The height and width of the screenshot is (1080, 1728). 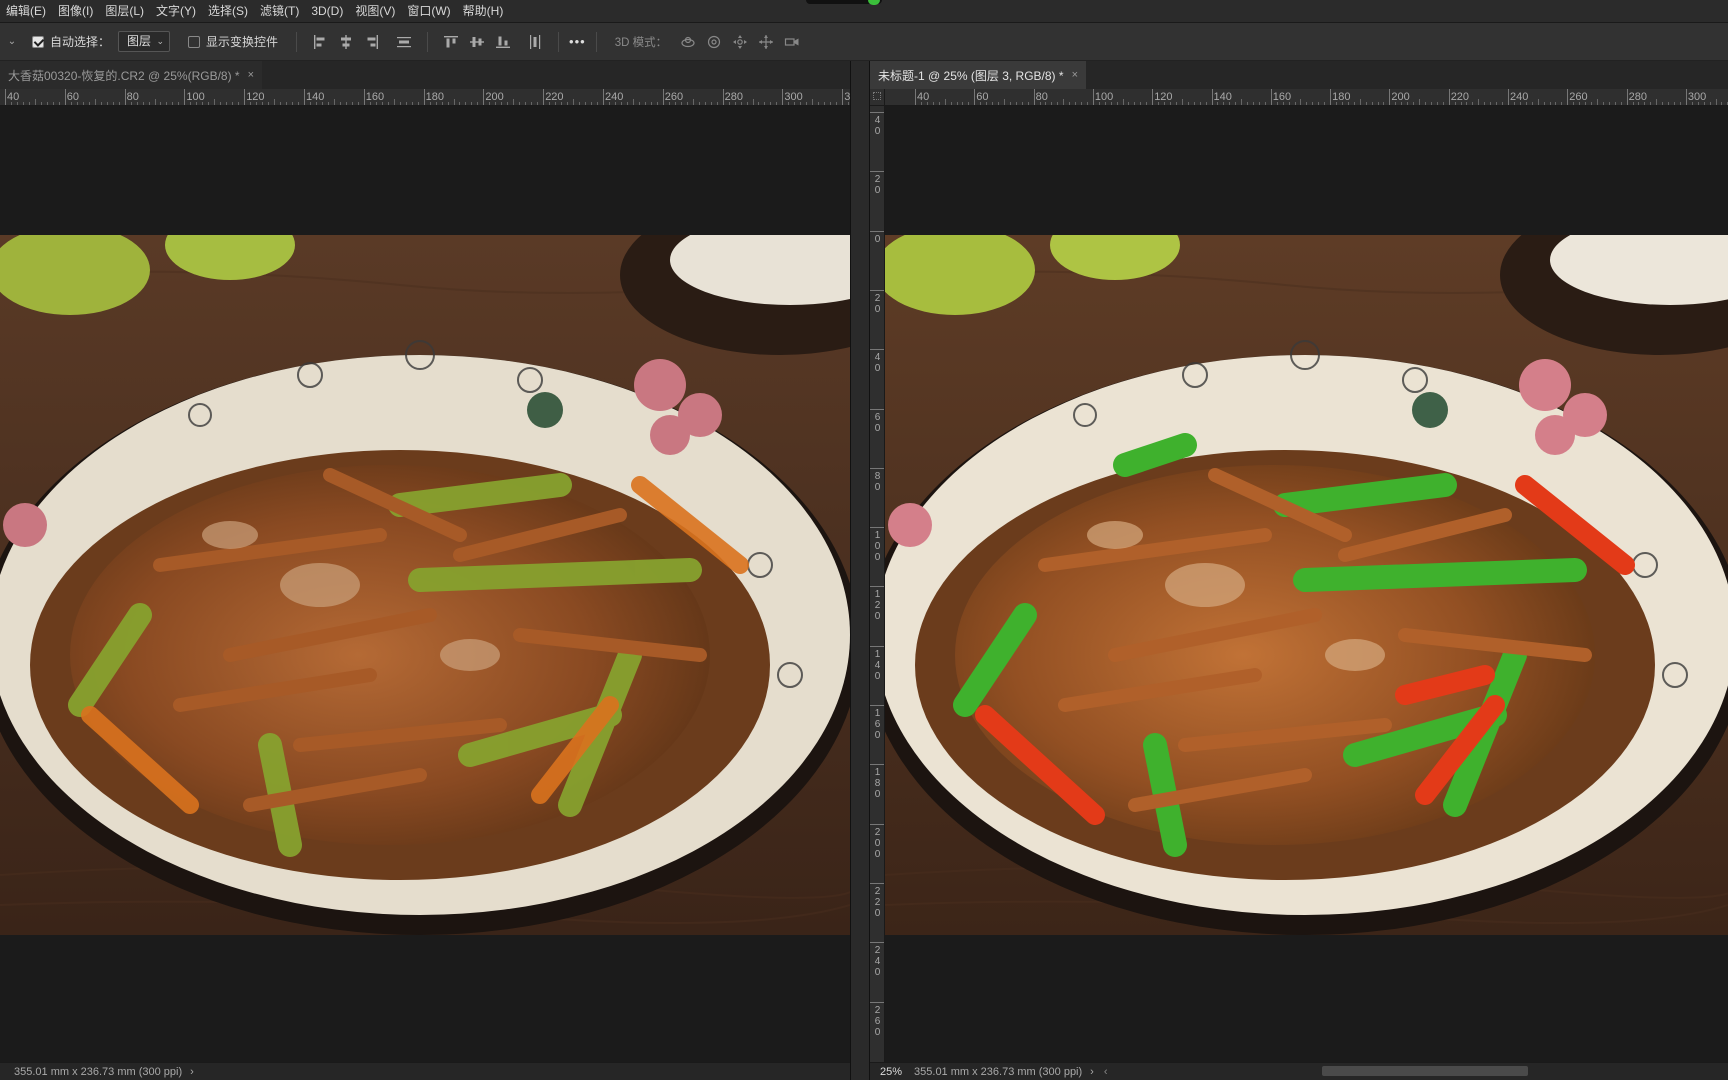 What do you see at coordinates (978, 75) in the screenshot?
I see `tab-right-document: 未标题-1 @ 25% (图层 3, RGB/8) * ×` at bounding box center [978, 75].